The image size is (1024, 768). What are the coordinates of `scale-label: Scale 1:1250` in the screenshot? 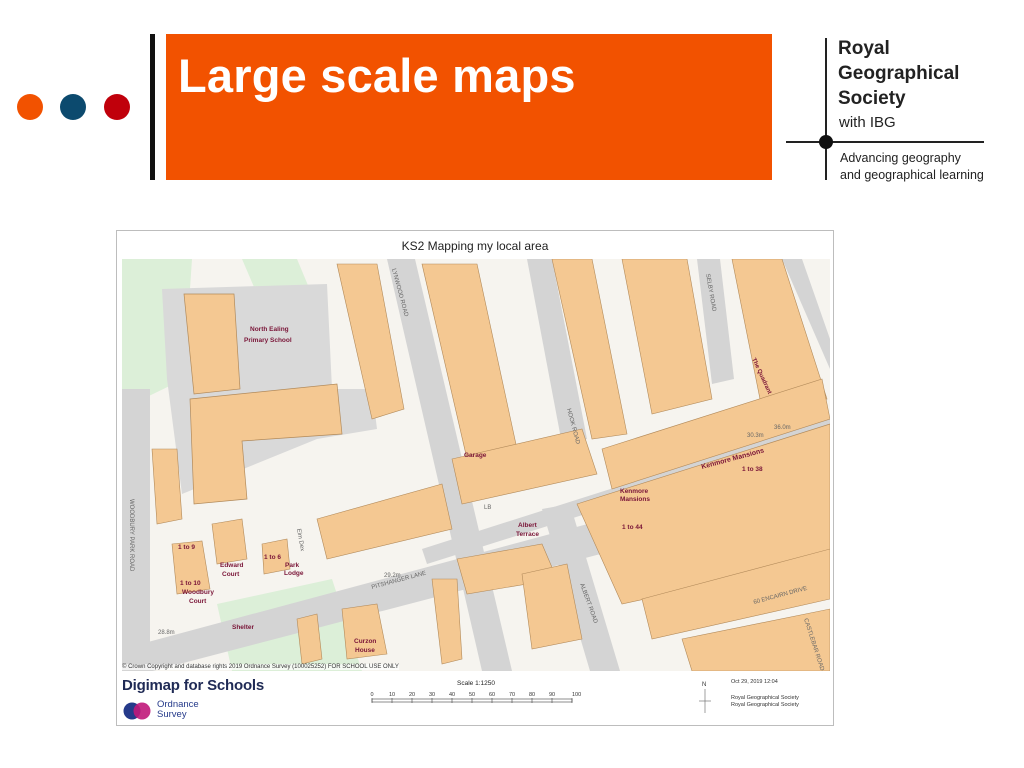 It's located at (476, 683).